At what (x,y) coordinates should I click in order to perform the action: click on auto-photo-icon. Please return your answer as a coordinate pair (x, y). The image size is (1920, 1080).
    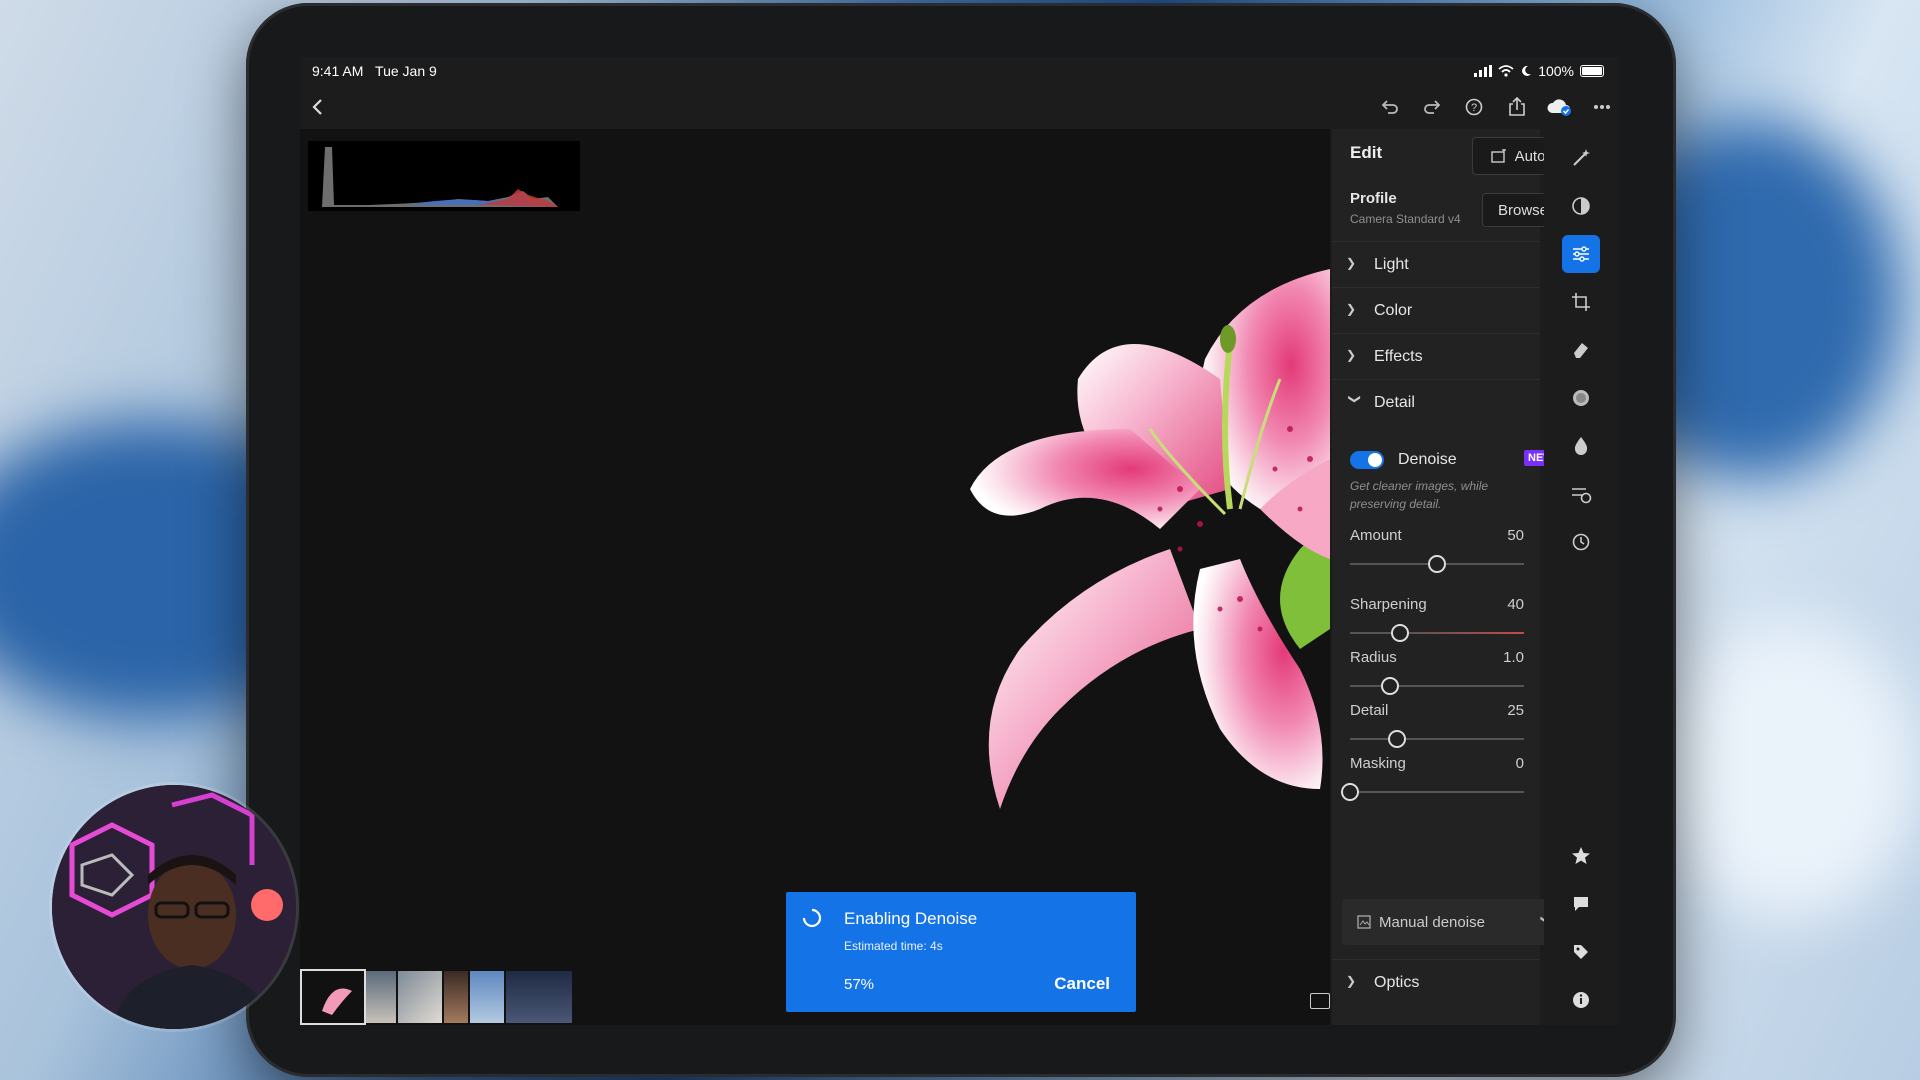
    Looking at the image, I should click on (1498, 156).